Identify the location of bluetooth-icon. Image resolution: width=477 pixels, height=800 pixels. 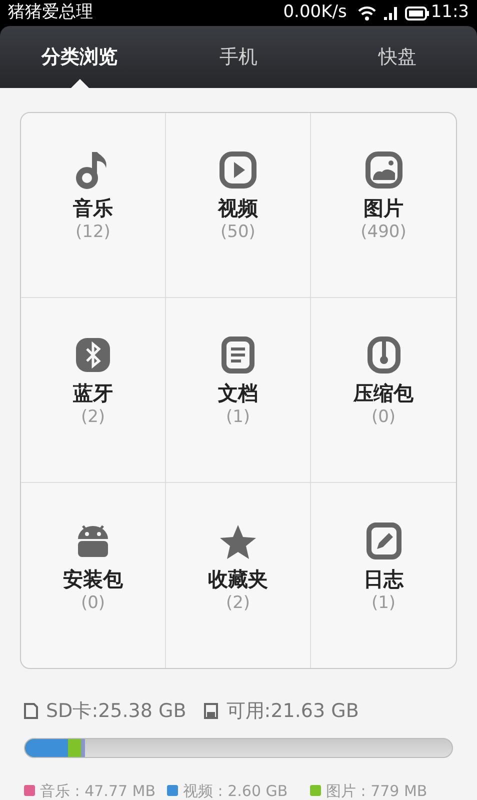
(93, 355).